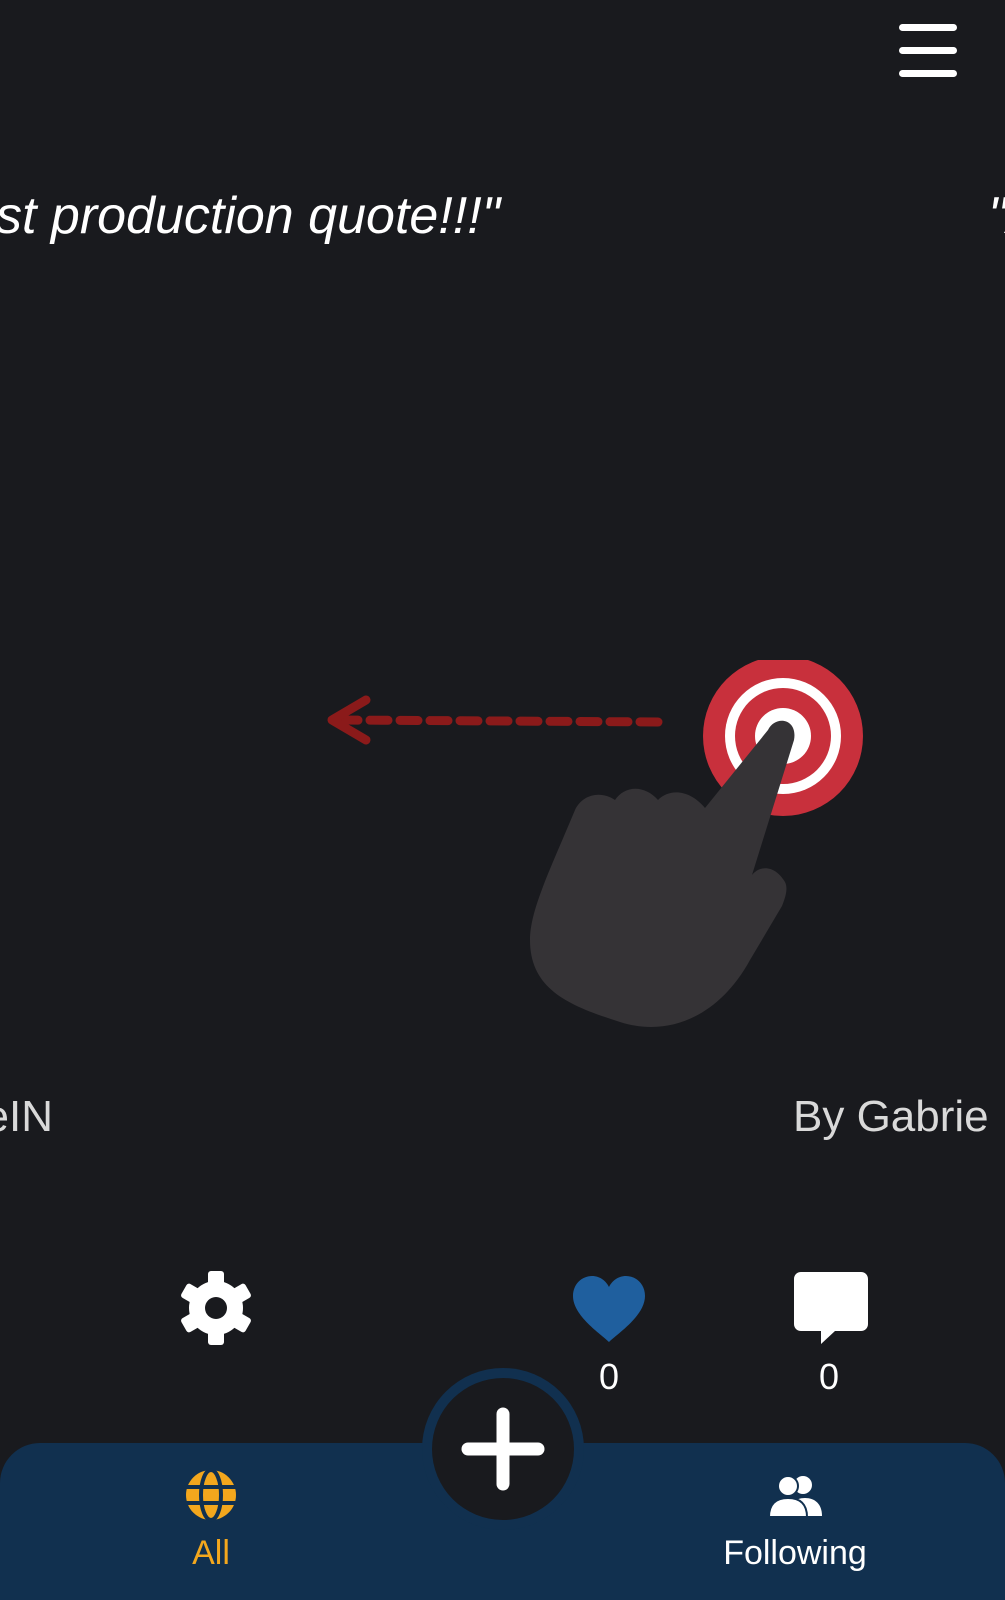 Image resolution: width=1005 pixels, height=1600 pixels. Describe the element at coordinates (211, 1553) in the screenshot. I see `tab-all-label: All` at that location.